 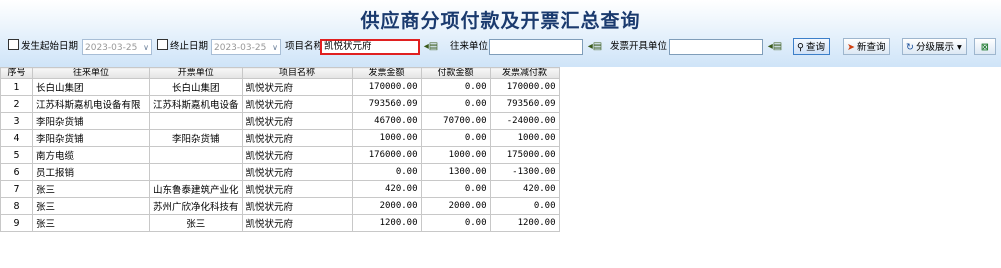 I want to click on invoice-unit-label: 发票开具单位, so click(x=639, y=46).